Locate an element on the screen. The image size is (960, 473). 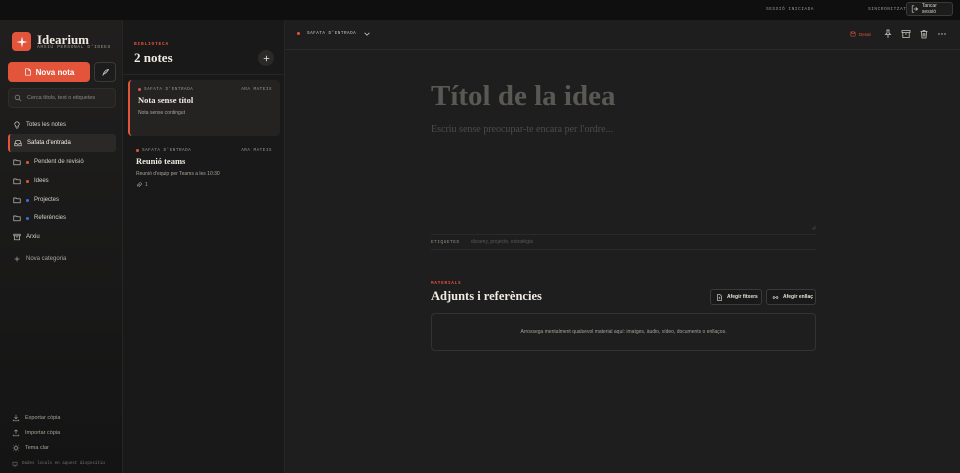
add-link-button: Afegir enllaç is located at coordinates (791, 297).